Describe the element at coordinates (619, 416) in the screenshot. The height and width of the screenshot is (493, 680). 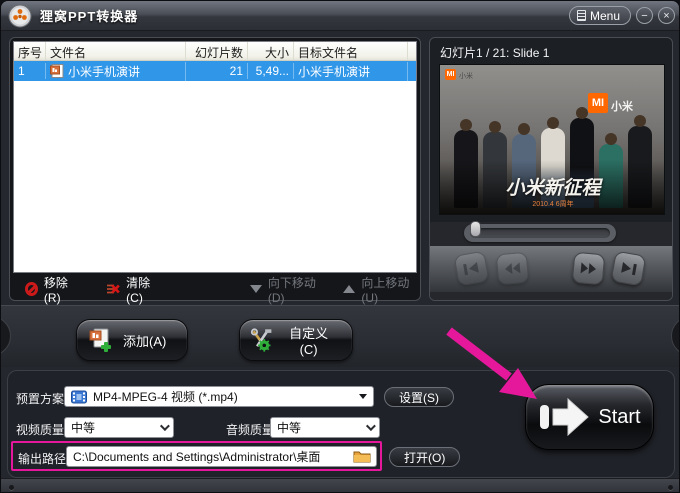
I see `start-label: Start` at that location.